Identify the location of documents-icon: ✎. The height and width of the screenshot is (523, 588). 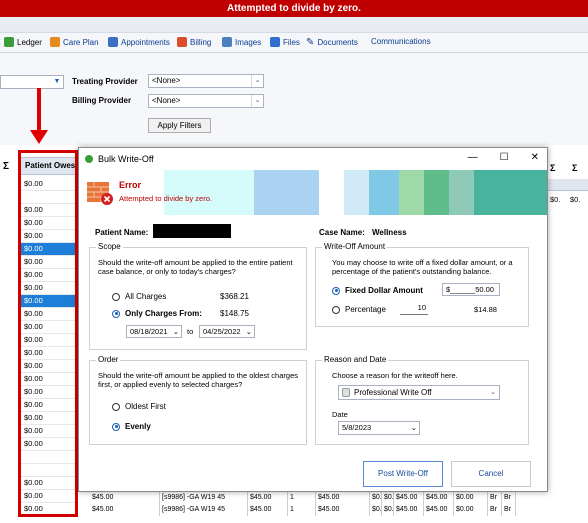
(310, 42).